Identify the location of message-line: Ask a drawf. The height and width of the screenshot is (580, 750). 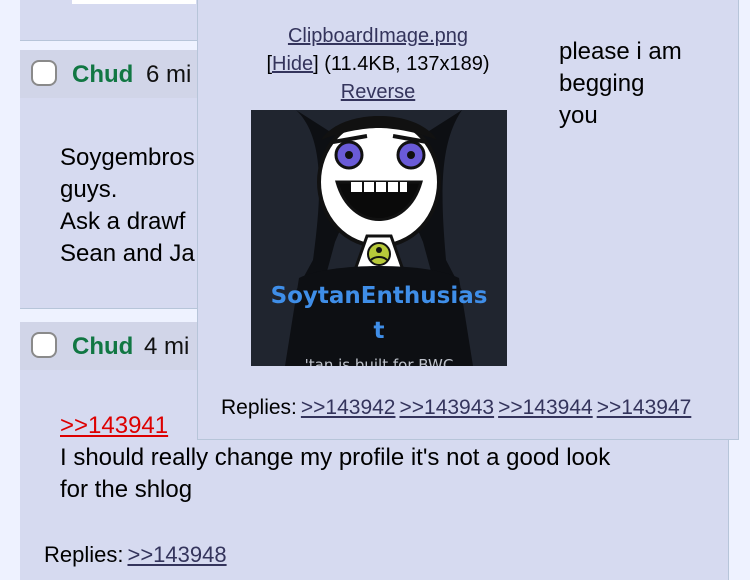
(123, 221).